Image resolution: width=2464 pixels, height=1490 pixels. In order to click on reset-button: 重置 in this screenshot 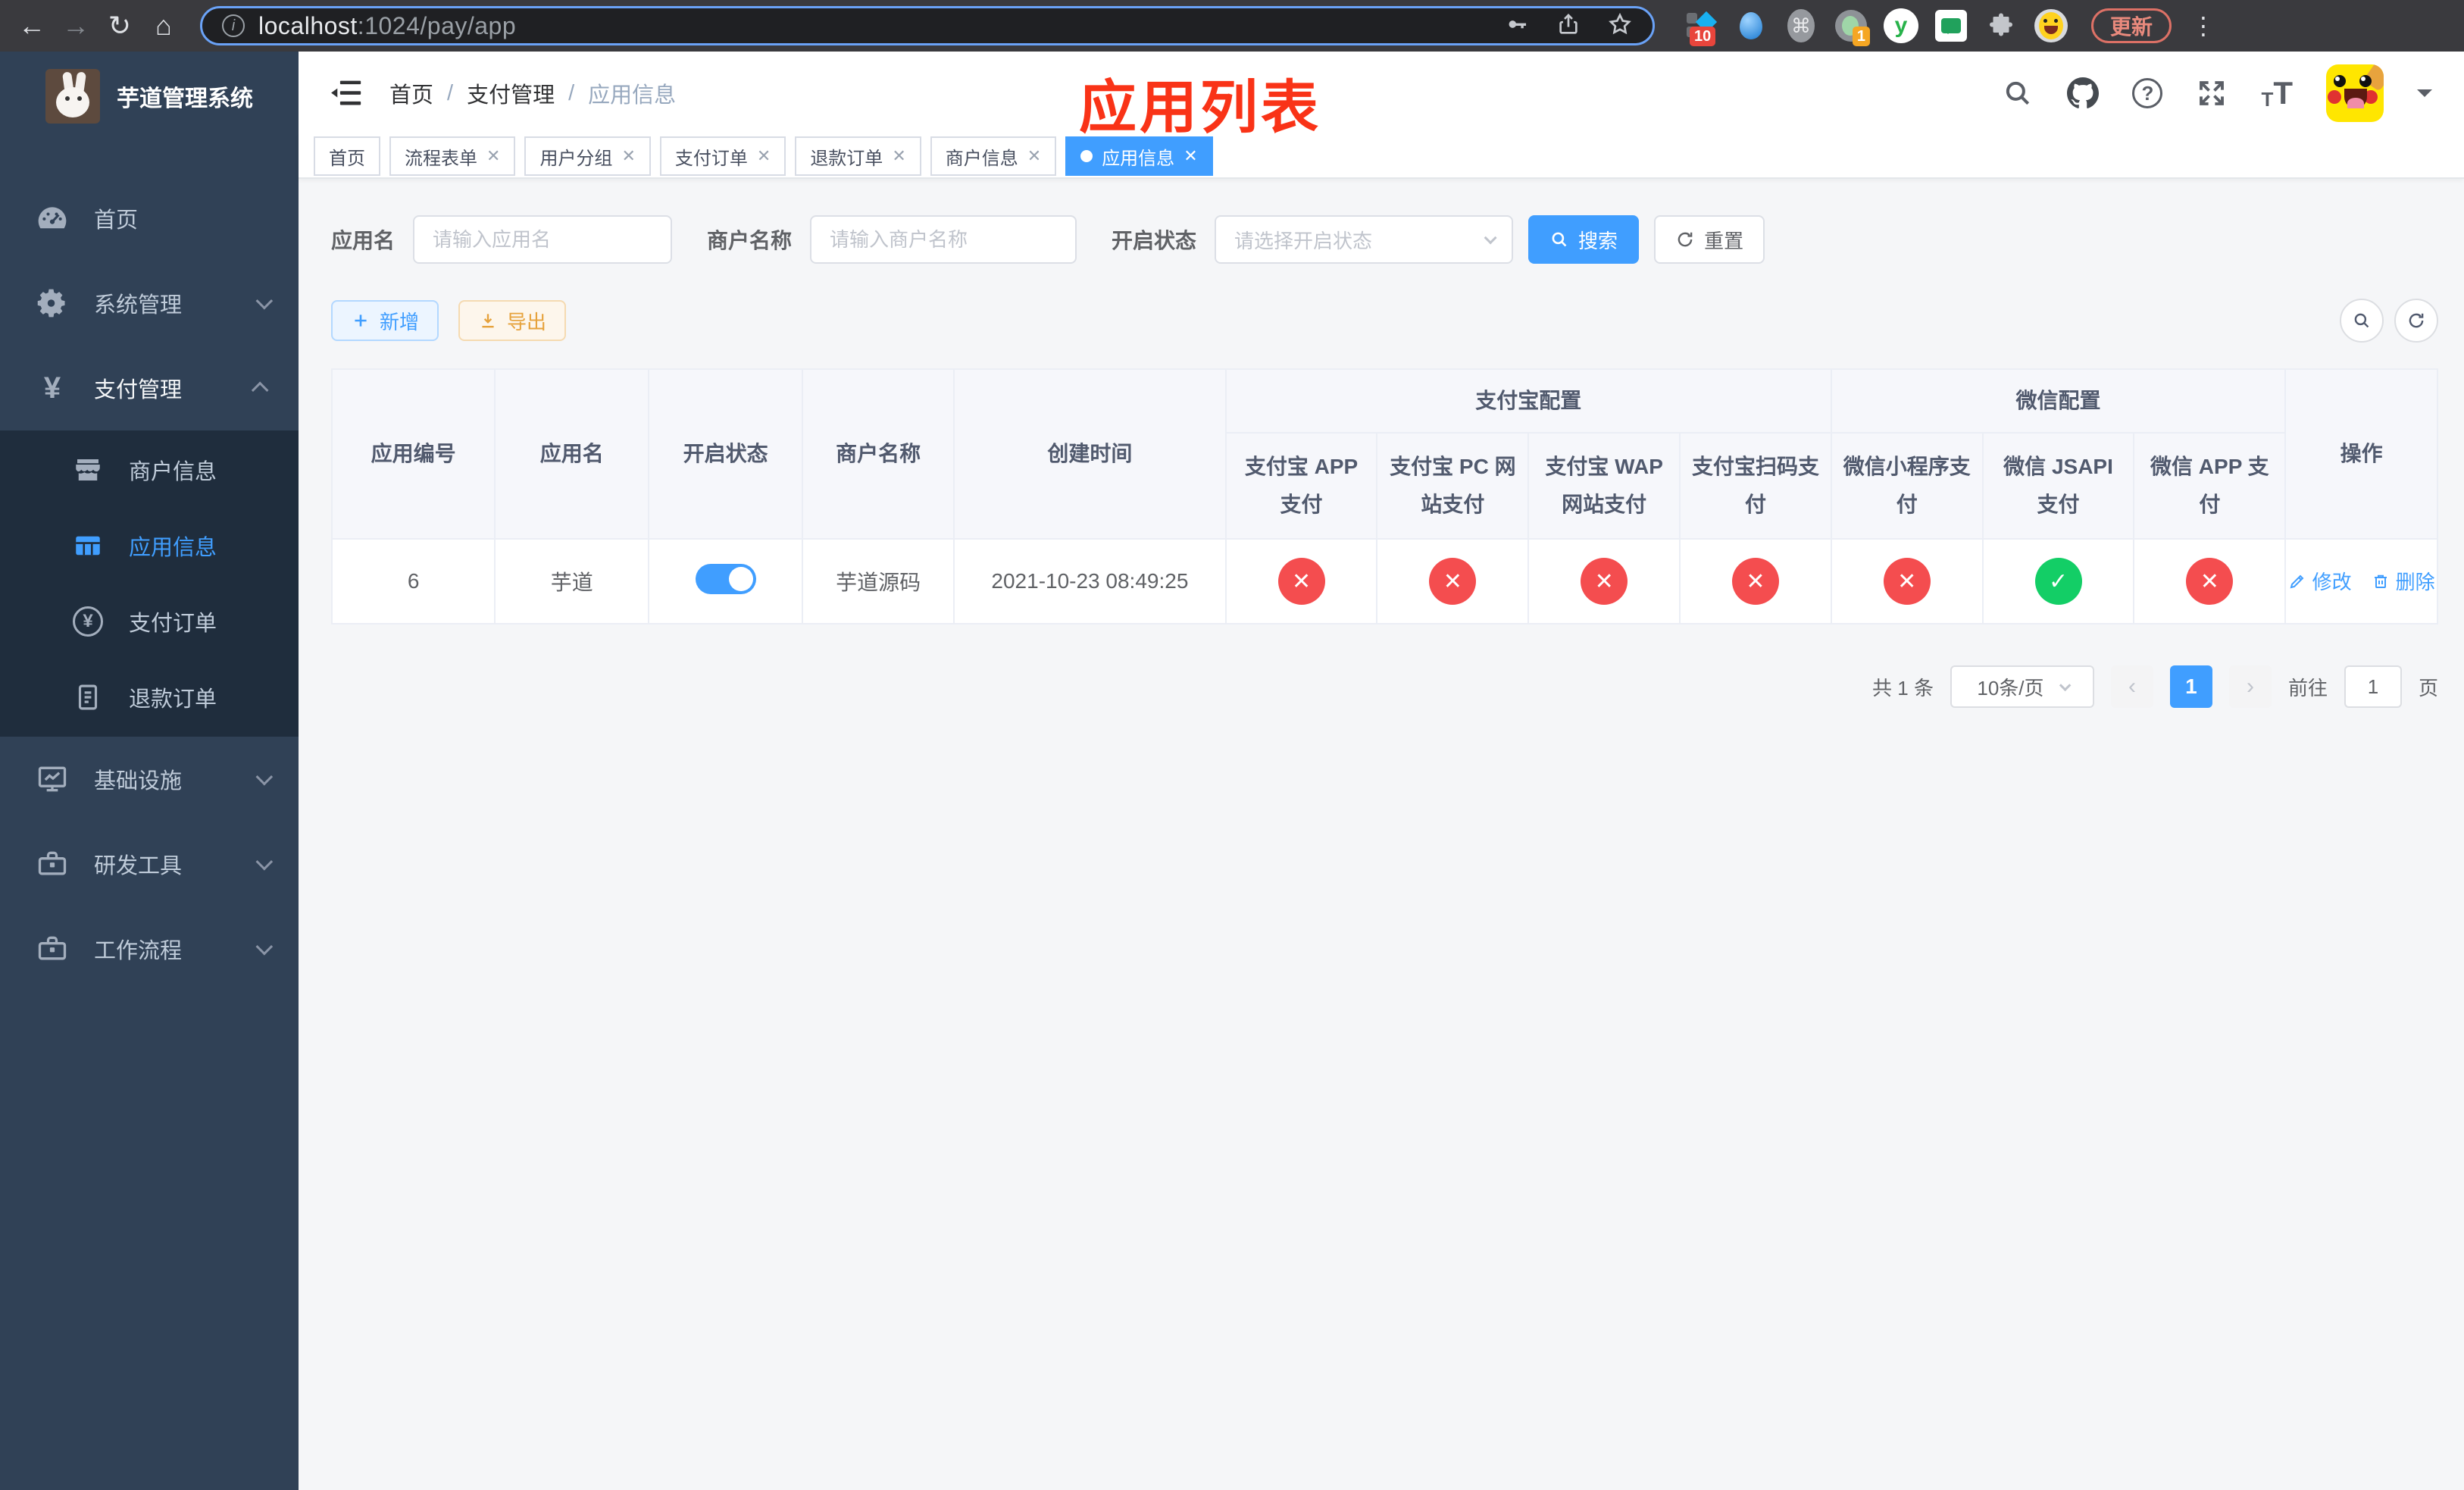, I will do `click(1709, 239)`.